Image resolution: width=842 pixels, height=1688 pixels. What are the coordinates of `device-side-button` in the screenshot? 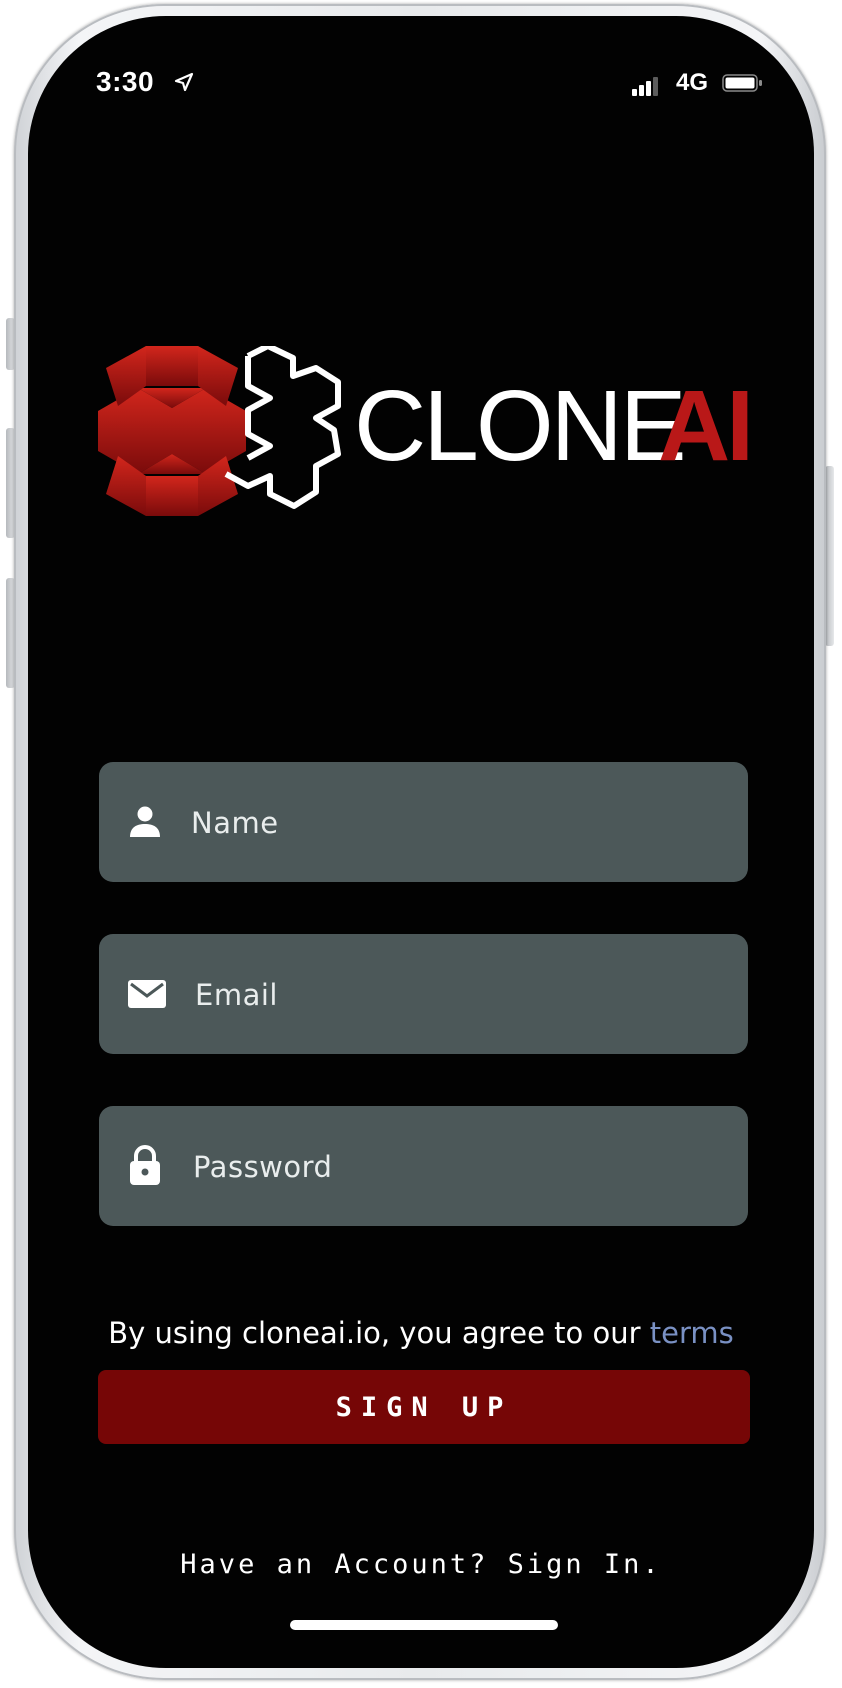 It's located at (829, 556).